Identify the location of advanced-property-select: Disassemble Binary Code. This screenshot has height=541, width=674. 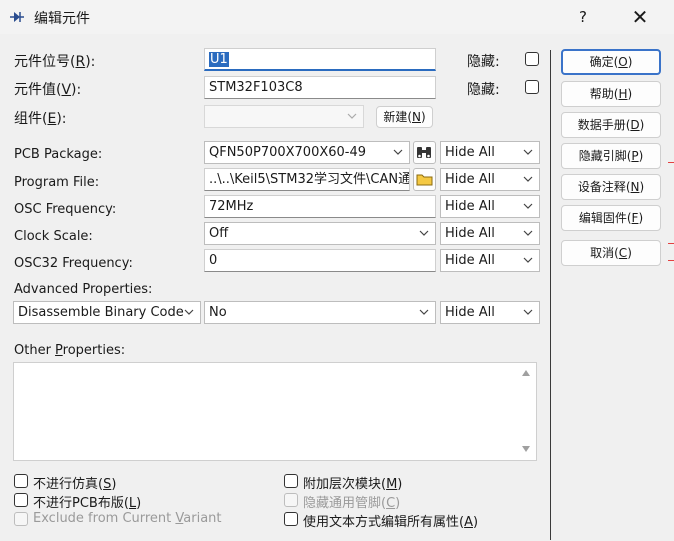
(107, 312).